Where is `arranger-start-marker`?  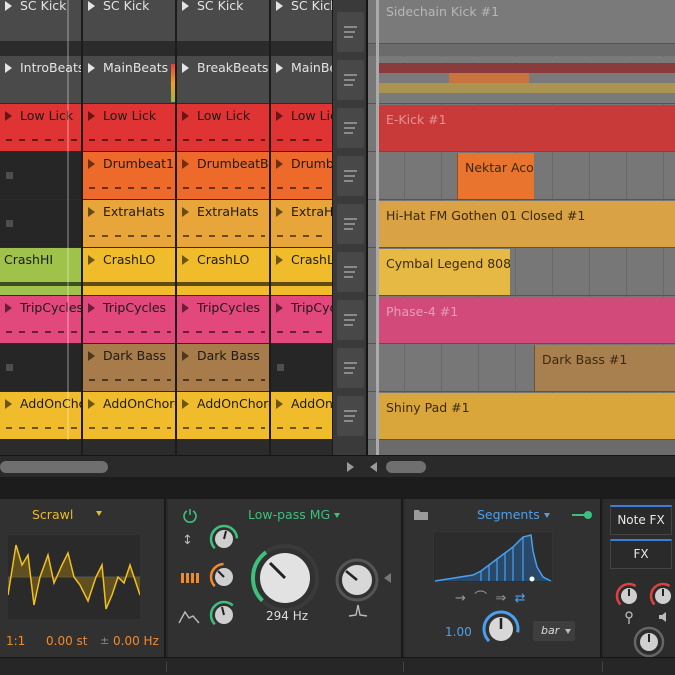 arranger-start-marker is located at coordinates (377, 227).